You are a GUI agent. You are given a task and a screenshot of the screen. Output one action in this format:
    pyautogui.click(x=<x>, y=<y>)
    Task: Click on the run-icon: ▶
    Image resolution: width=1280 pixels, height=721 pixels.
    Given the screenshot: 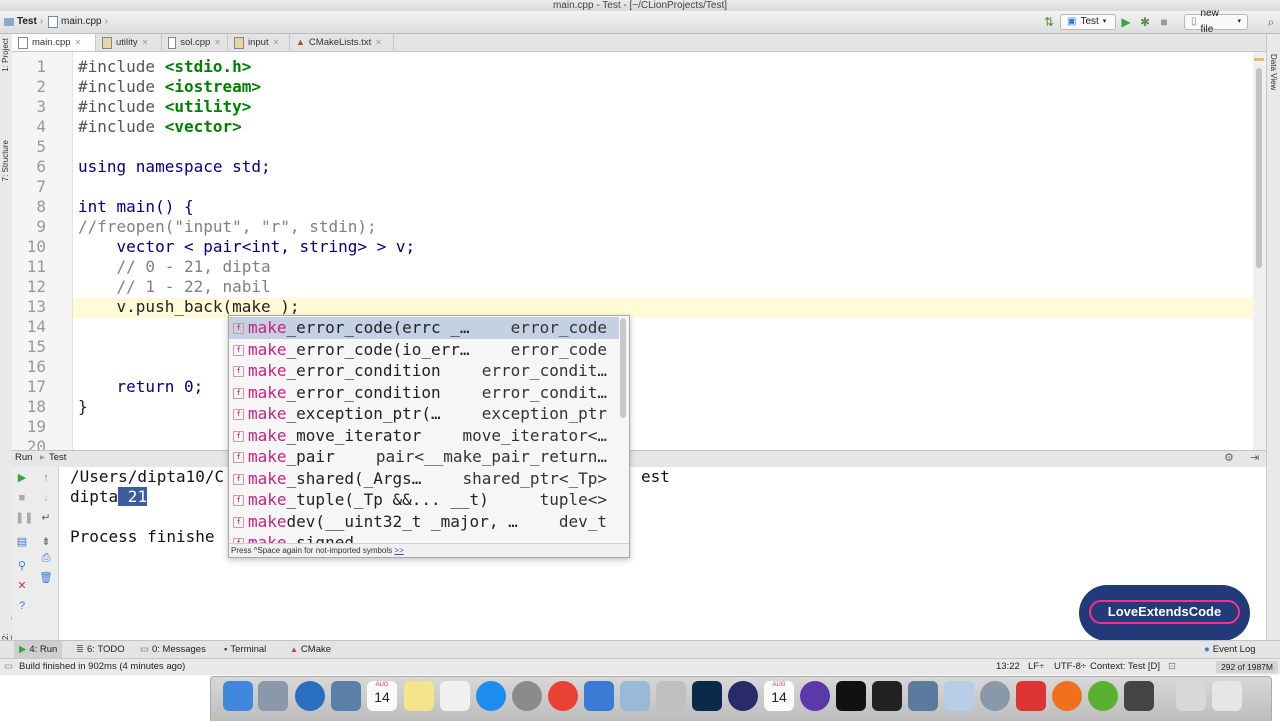 What is the action you would take?
    pyautogui.click(x=1126, y=22)
    